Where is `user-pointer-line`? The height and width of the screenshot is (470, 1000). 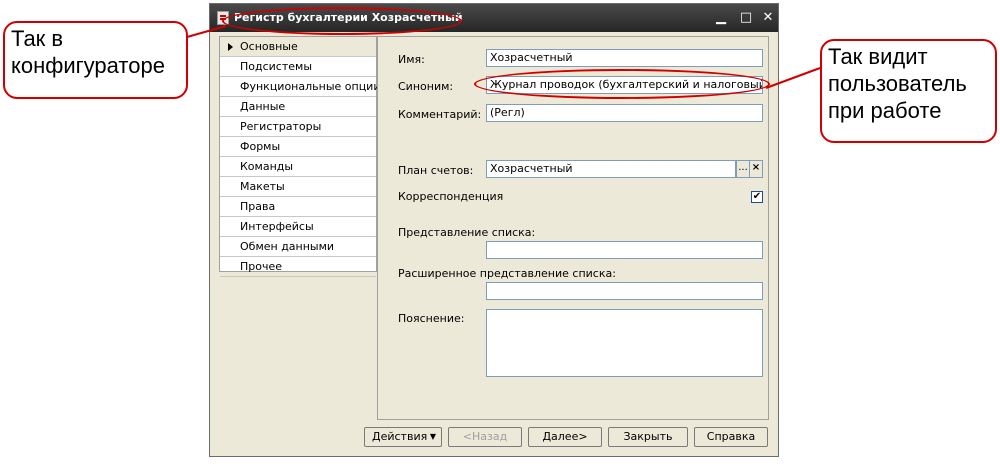 user-pointer-line is located at coordinates (793, 78).